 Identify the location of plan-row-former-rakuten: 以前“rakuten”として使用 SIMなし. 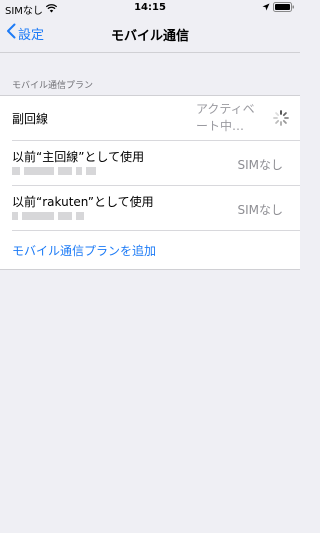
(150, 208).